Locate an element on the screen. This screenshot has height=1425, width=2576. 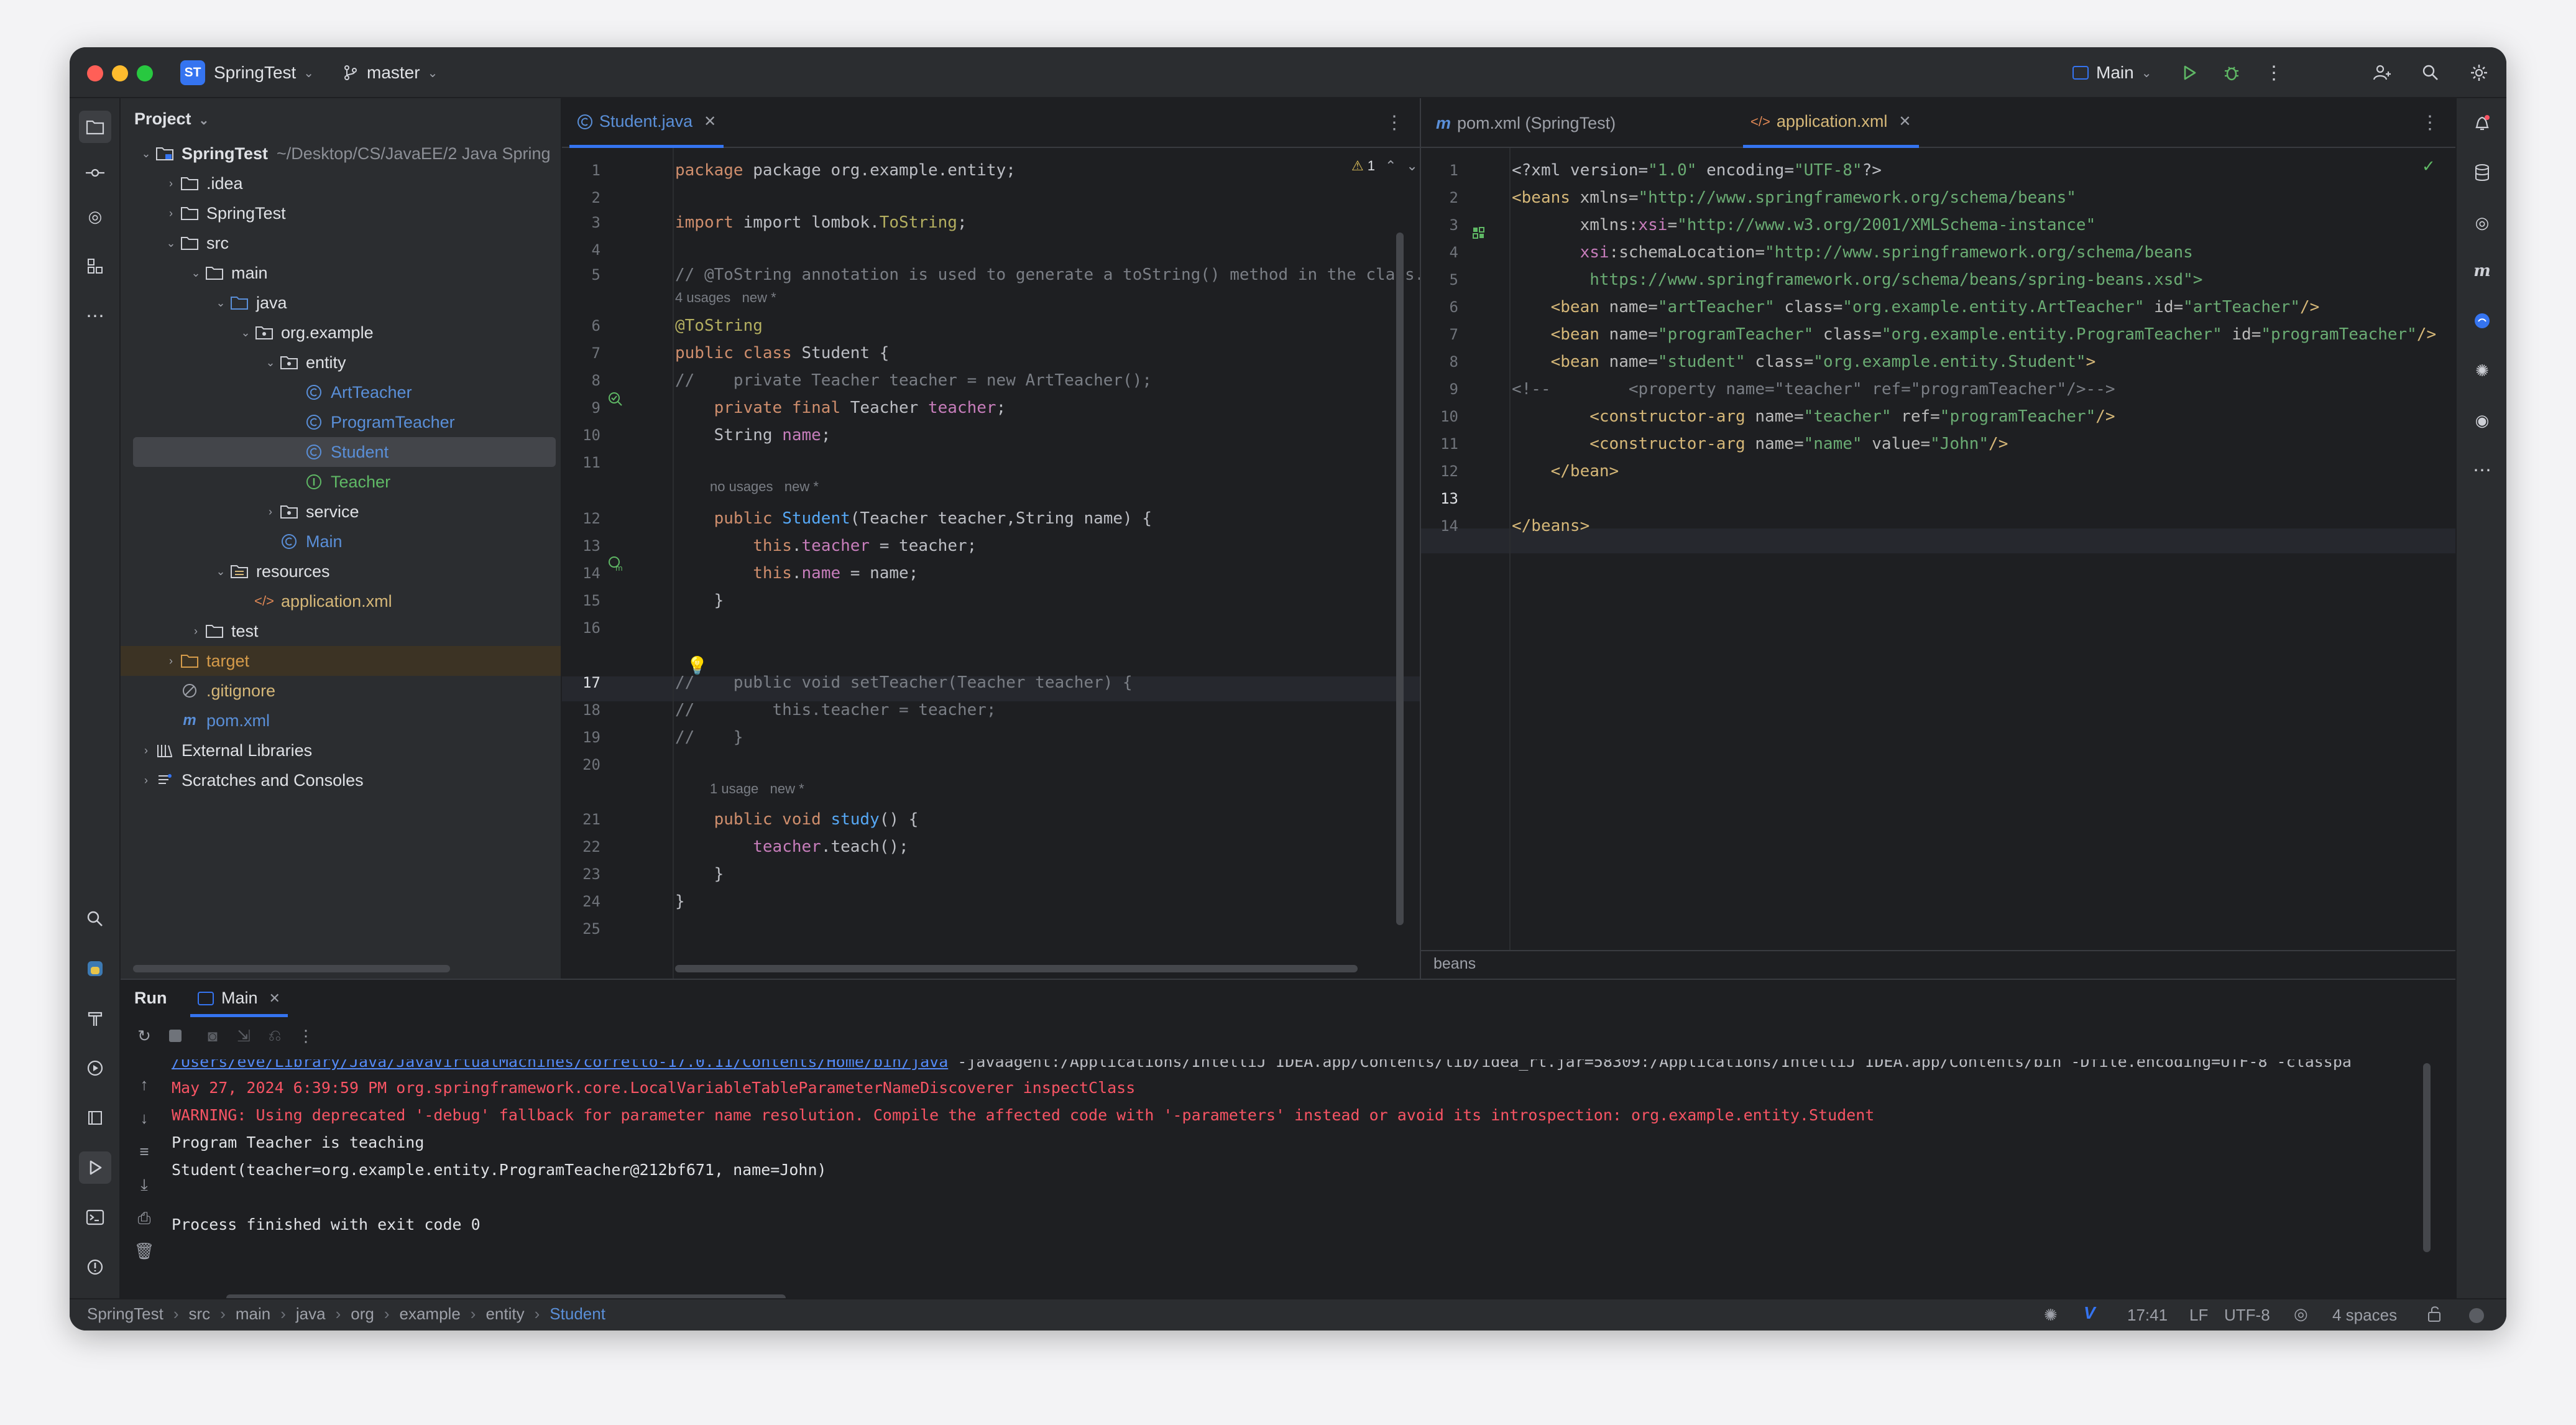
tree-node-main-class: Main is located at coordinates (341, 541).